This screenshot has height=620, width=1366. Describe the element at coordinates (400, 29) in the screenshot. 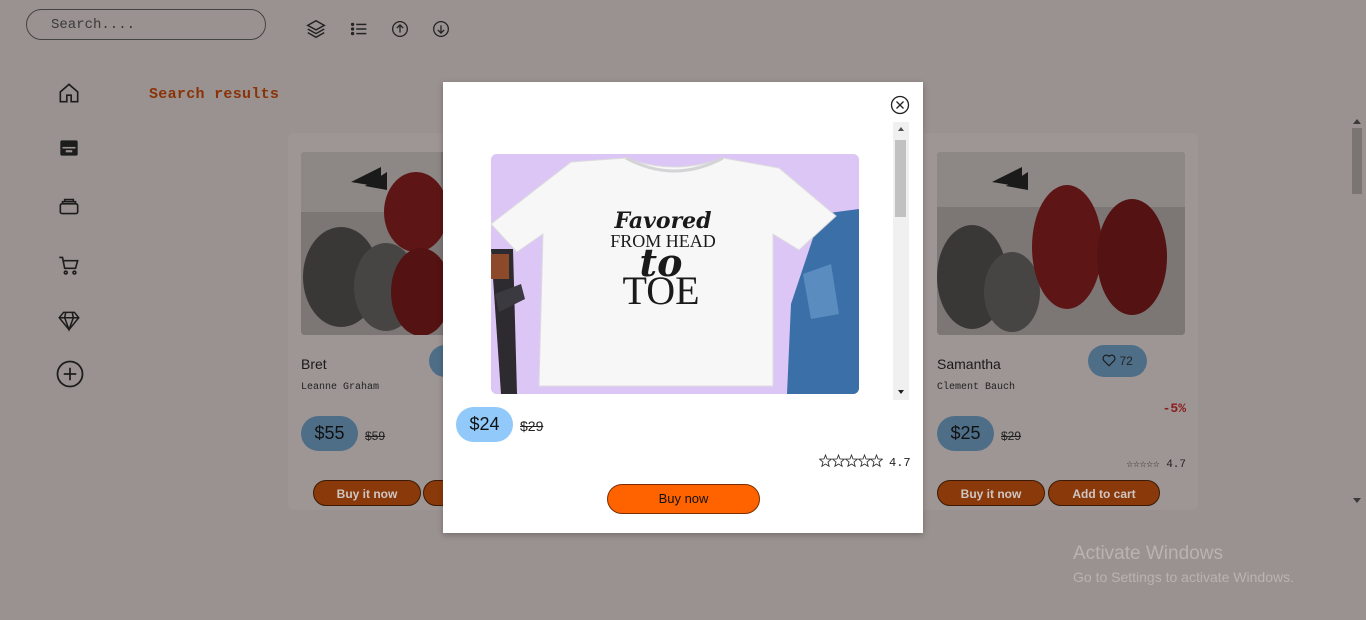

I see `arrow-up-circle-icon` at that location.